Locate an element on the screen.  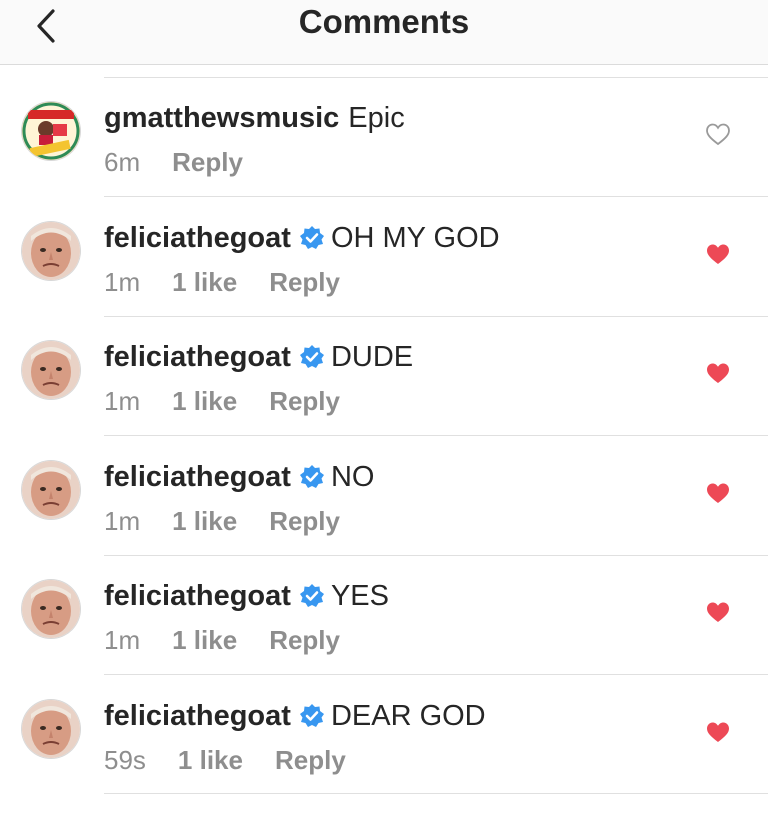
comment-time: 59s is located at coordinates (125, 760).